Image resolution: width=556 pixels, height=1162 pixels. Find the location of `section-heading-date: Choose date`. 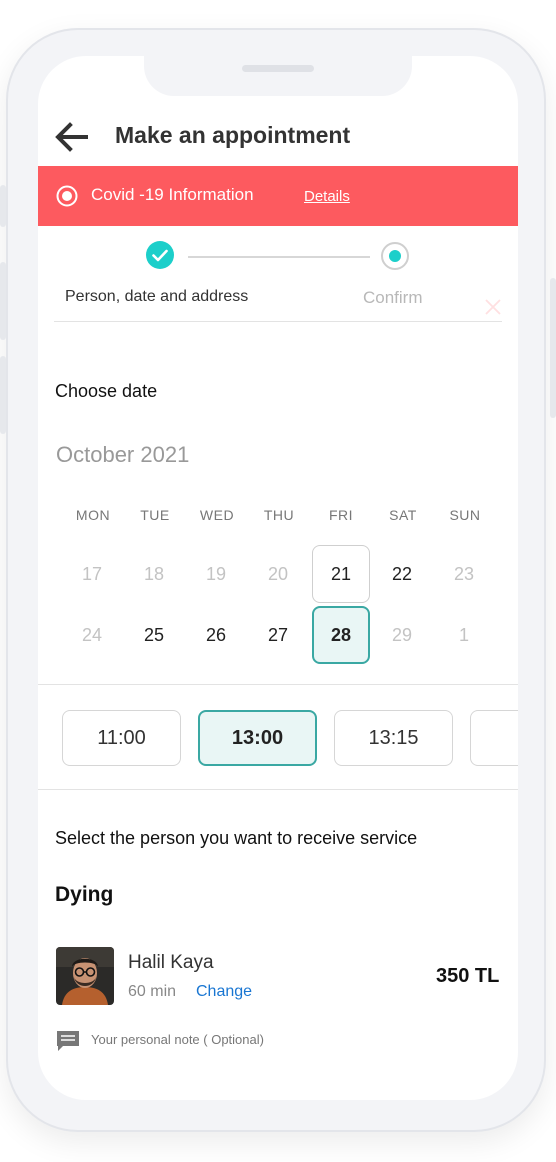

section-heading-date: Choose date is located at coordinates (106, 391).